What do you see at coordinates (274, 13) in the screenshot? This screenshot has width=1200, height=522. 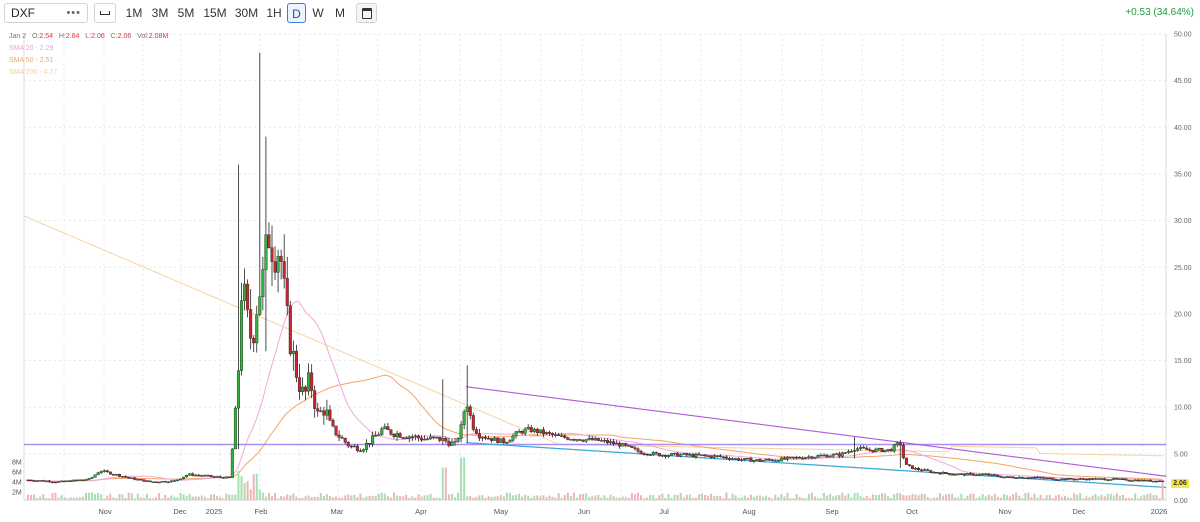 I see `timeframe-1h: 1H` at bounding box center [274, 13].